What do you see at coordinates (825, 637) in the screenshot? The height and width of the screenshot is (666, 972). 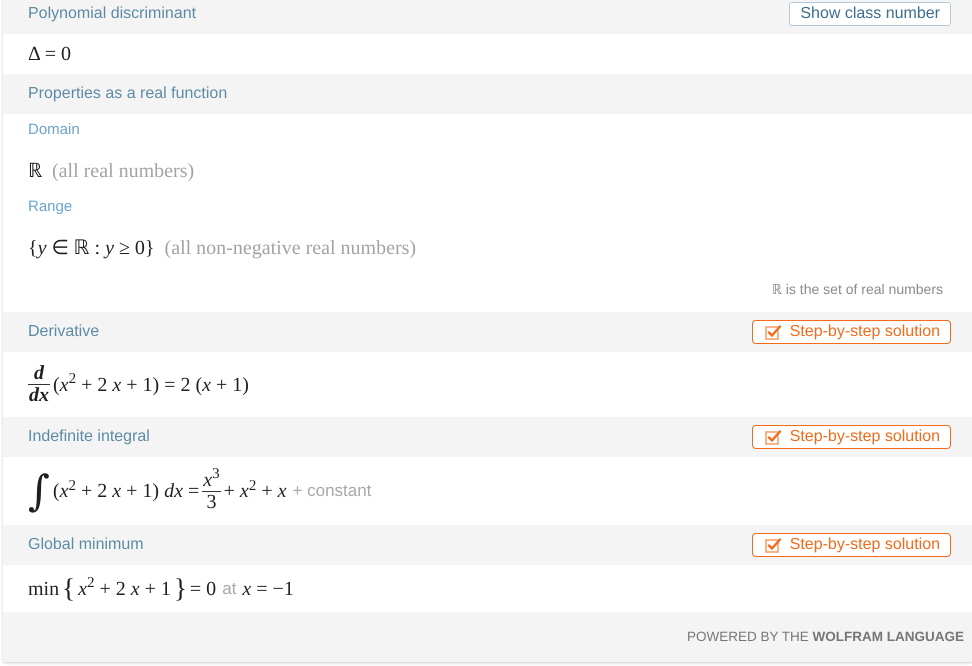 I see `powered-by-text: POWERED BY THE WOLFRAM LANGUAGE` at bounding box center [825, 637].